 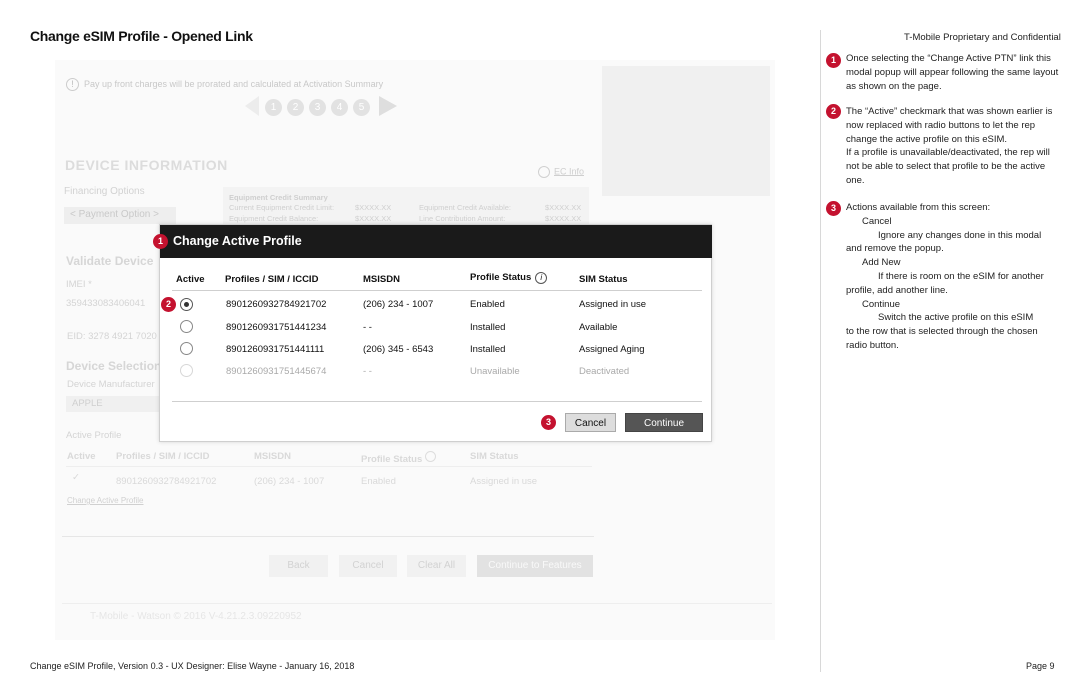 What do you see at coordinates (388, 106) in the screenshot?
I see `arrow-right-icon` at bounding box center [388, 106].